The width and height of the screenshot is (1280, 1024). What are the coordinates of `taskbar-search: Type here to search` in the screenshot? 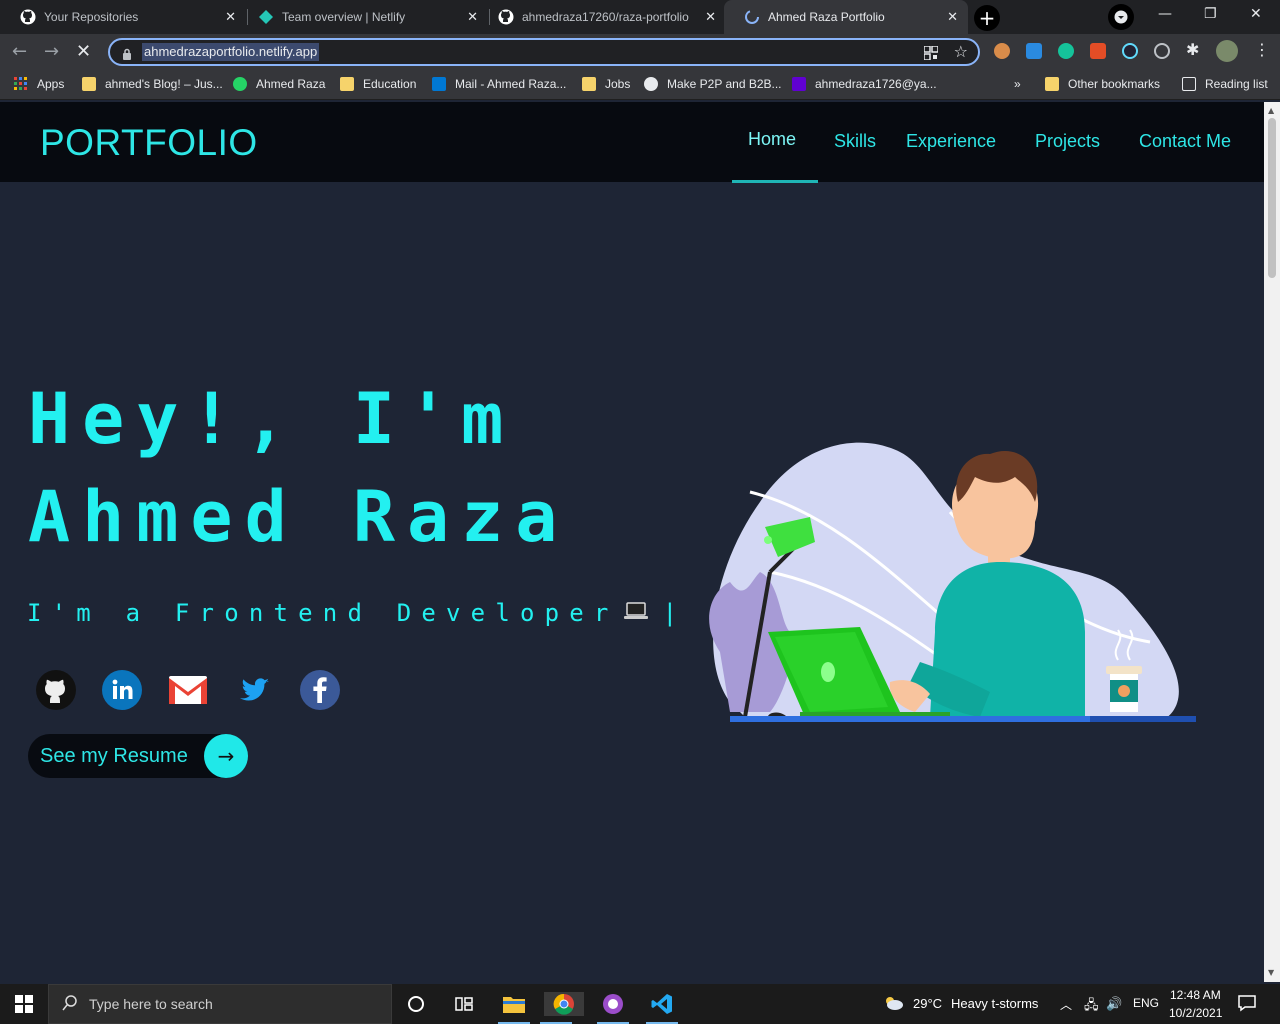 It's located at (220, 1004).